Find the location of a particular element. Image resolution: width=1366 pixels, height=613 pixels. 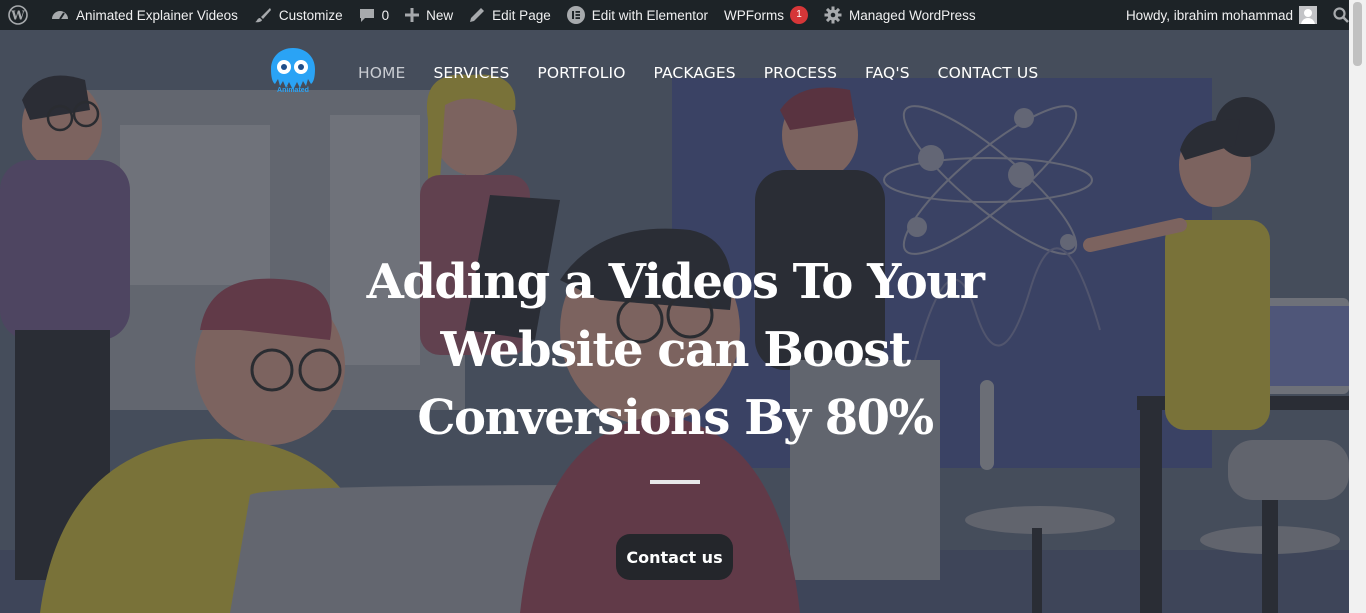

my-account-link: Howdy, ibrahim mohammad is located at coordinates (1219, 15).